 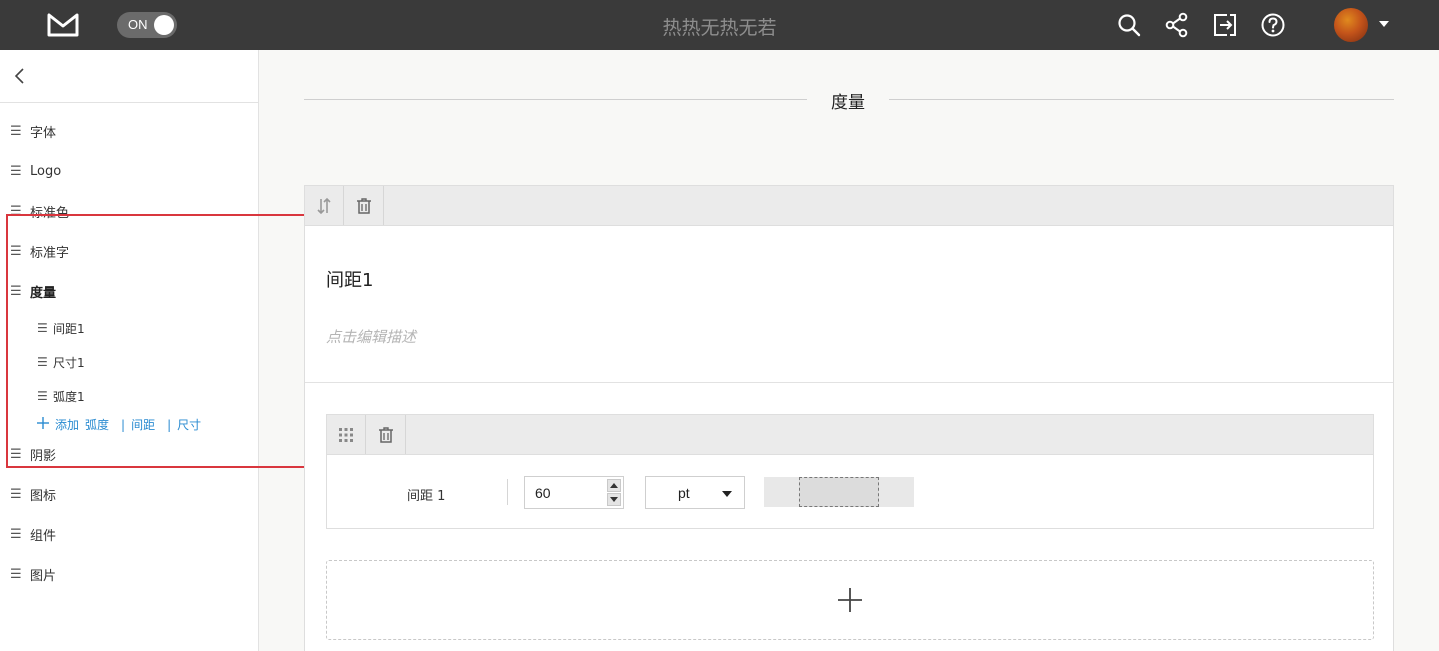 I want to click on sidebar-item-standard-color: ☰ 标准色, so click(x=39, y=211).